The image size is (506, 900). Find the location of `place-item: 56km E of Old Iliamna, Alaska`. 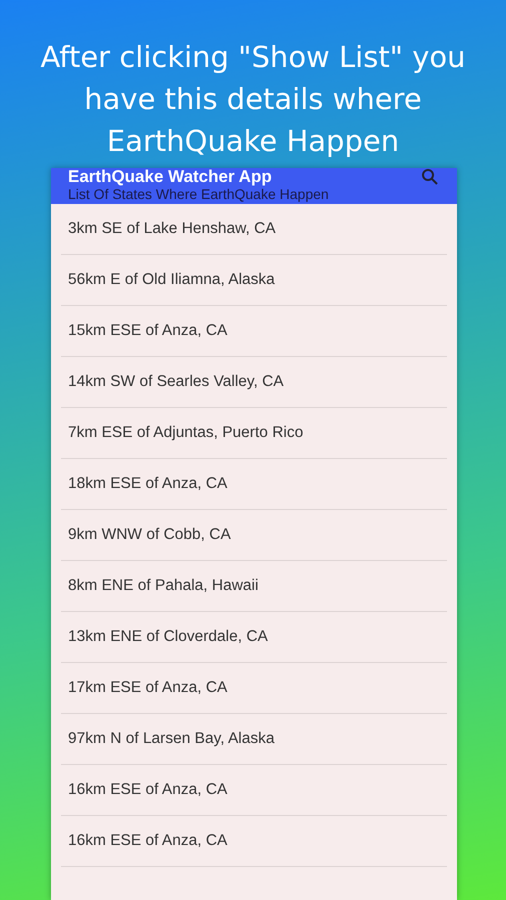

place-item: 56km E of Old Iliamna, Alaska is located at coordinates (168, 280).